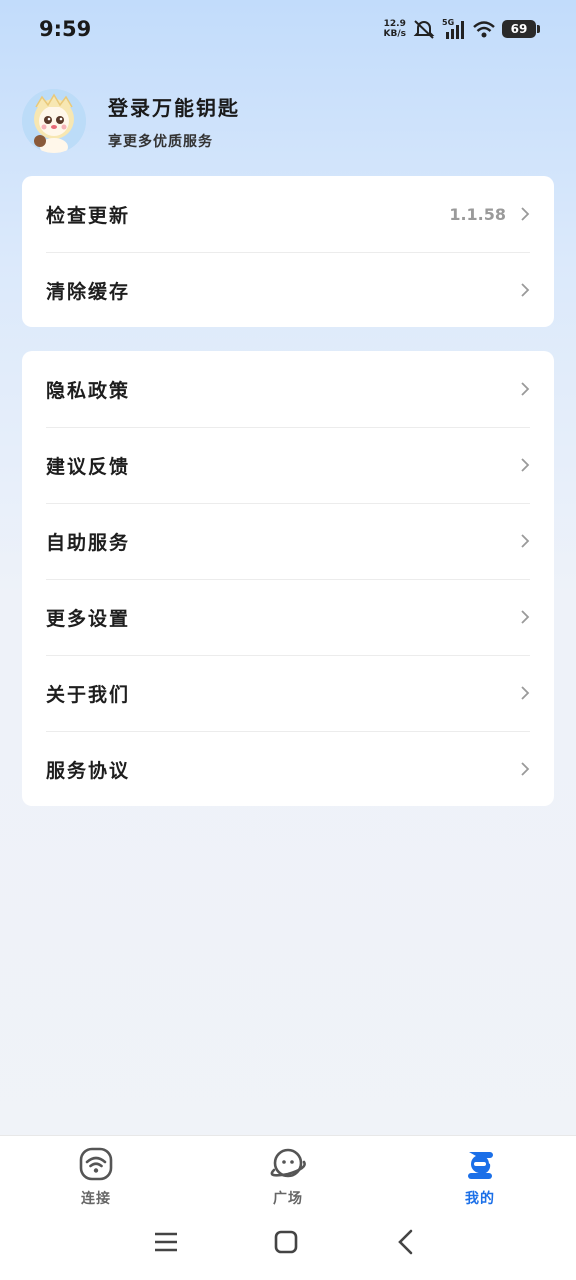 This screenshot has height=1280, width=576. What do you see at coordinates (480, 1199) in the screenshot?
I see `nav-label: 我的` at bounding box center [480, 1199].